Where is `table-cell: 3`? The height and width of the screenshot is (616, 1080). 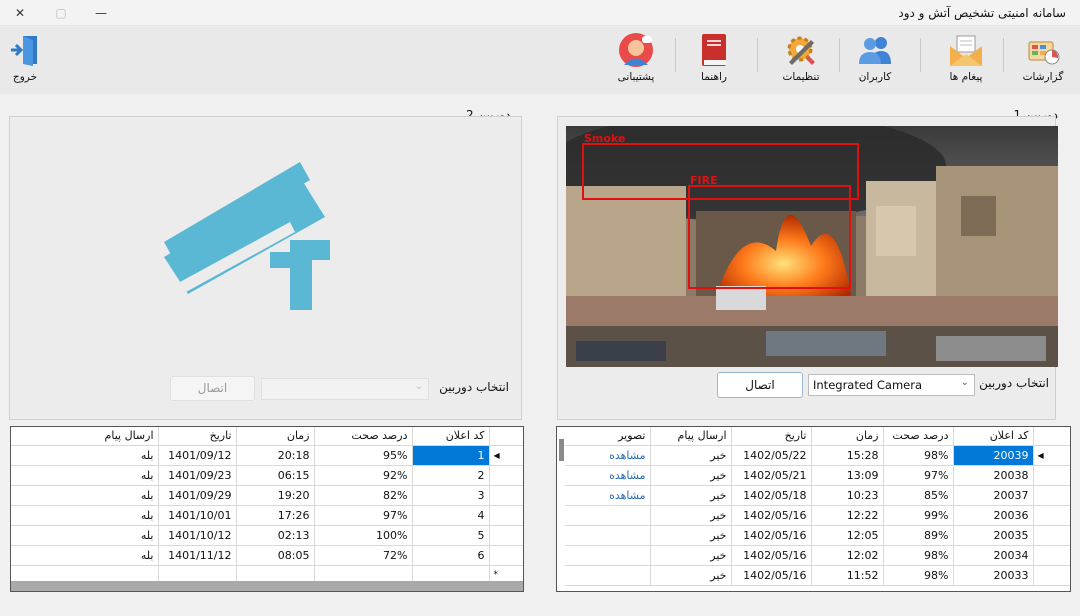 table-cell: 3 is located at coordinates (451, 495).